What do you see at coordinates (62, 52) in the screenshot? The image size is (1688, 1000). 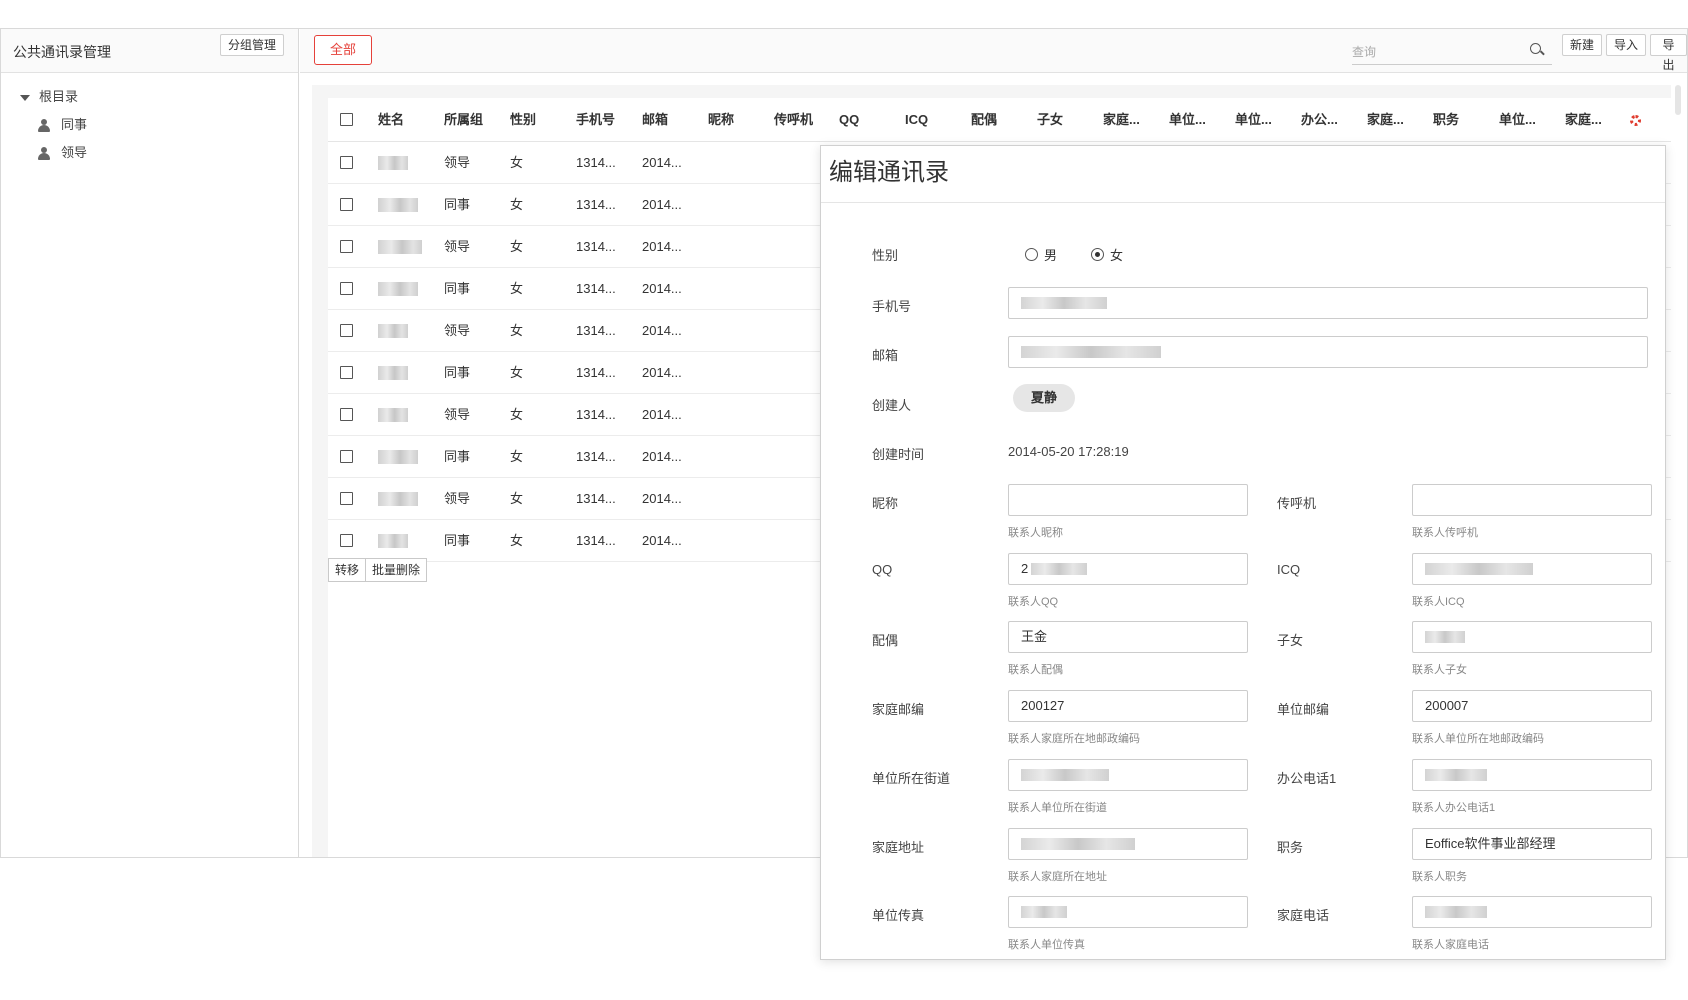 I see `sidebar-title: 公共通讯录管理` at bounding box center [62, 52].